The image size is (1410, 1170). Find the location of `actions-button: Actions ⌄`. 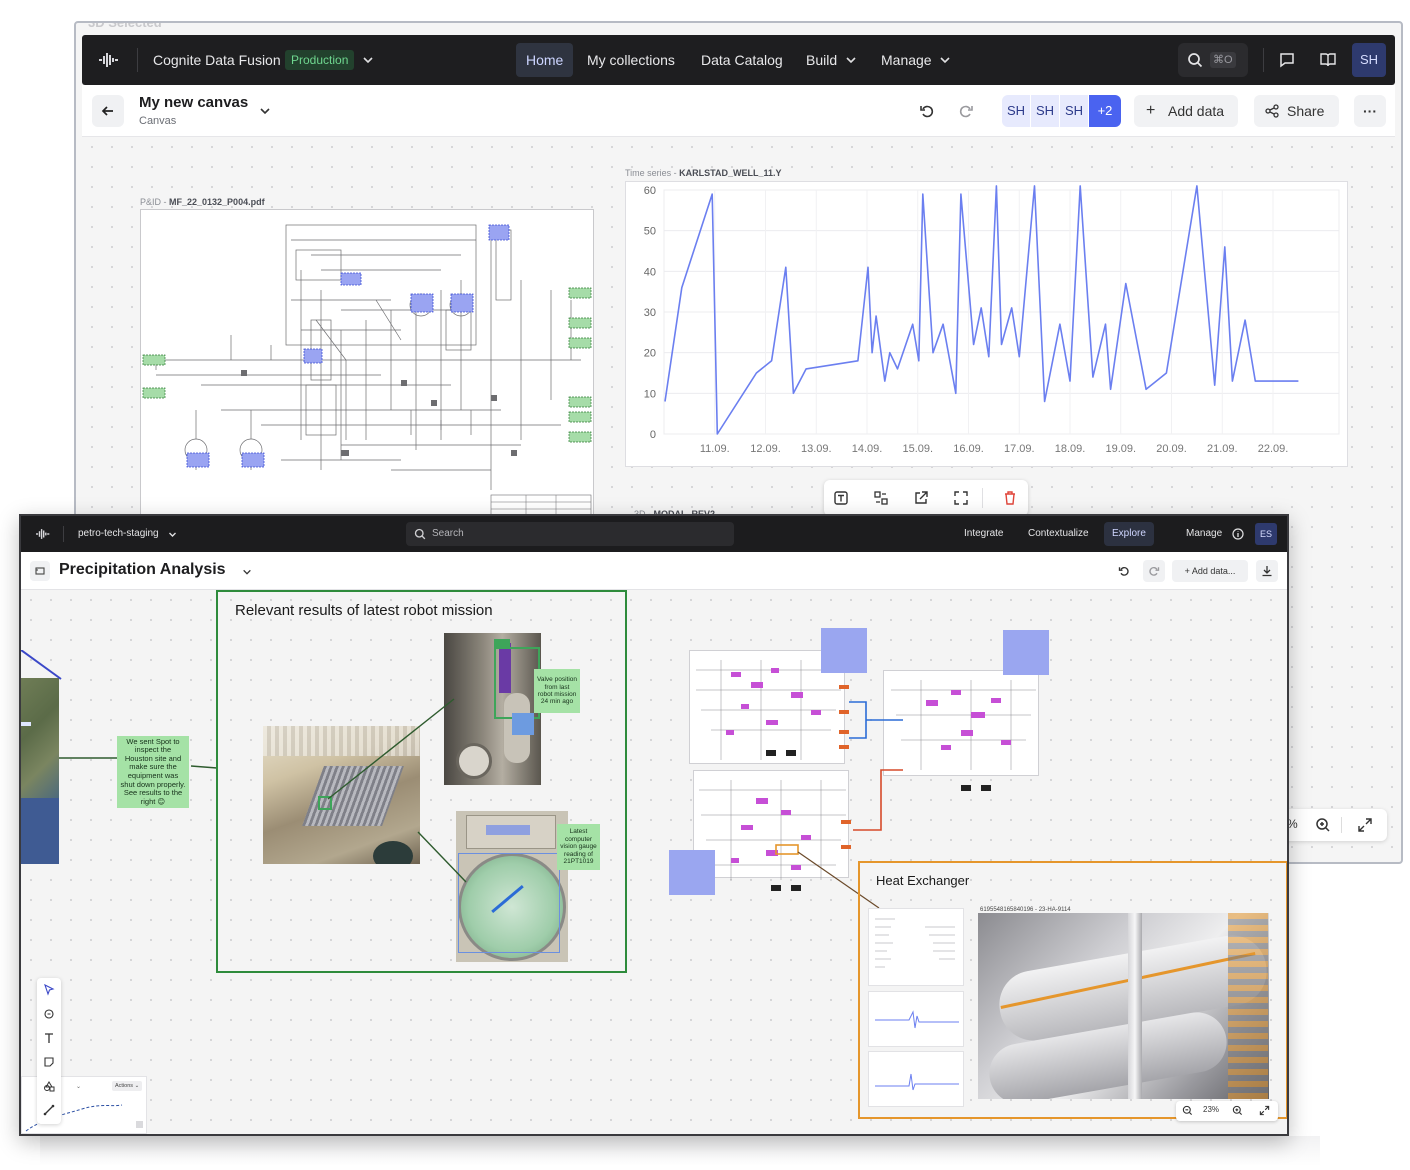

actions-button: Actions ⌄ is located at coordinates (127, 1086).